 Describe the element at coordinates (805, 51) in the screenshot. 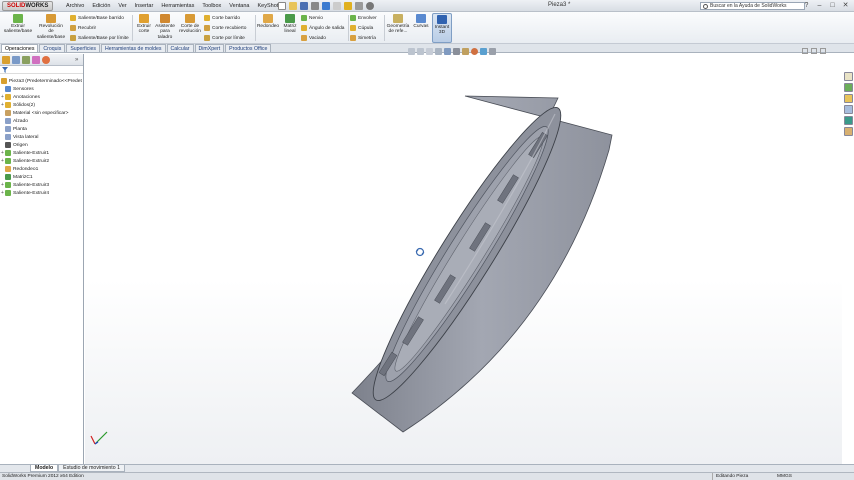

I see `document-minimize-icon` at that location.